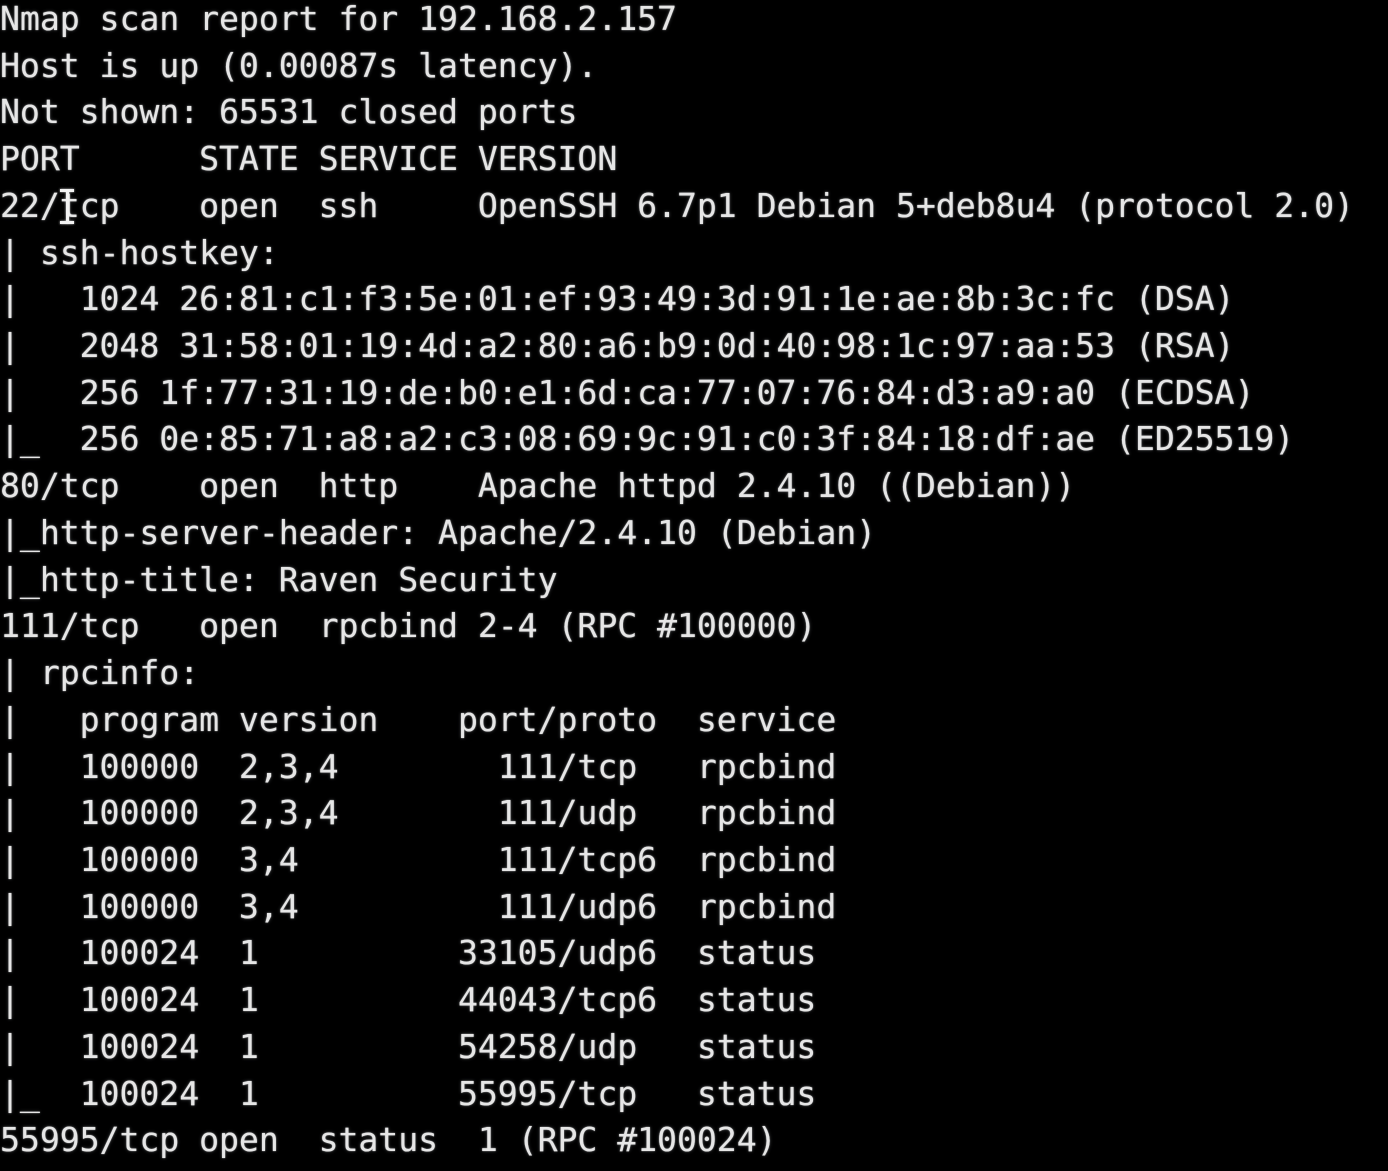 This screenshot has width=1388, height=1171. I want to click on terminal-line-rpcinfo-header: | program version port/proto service, so click(418, 719).